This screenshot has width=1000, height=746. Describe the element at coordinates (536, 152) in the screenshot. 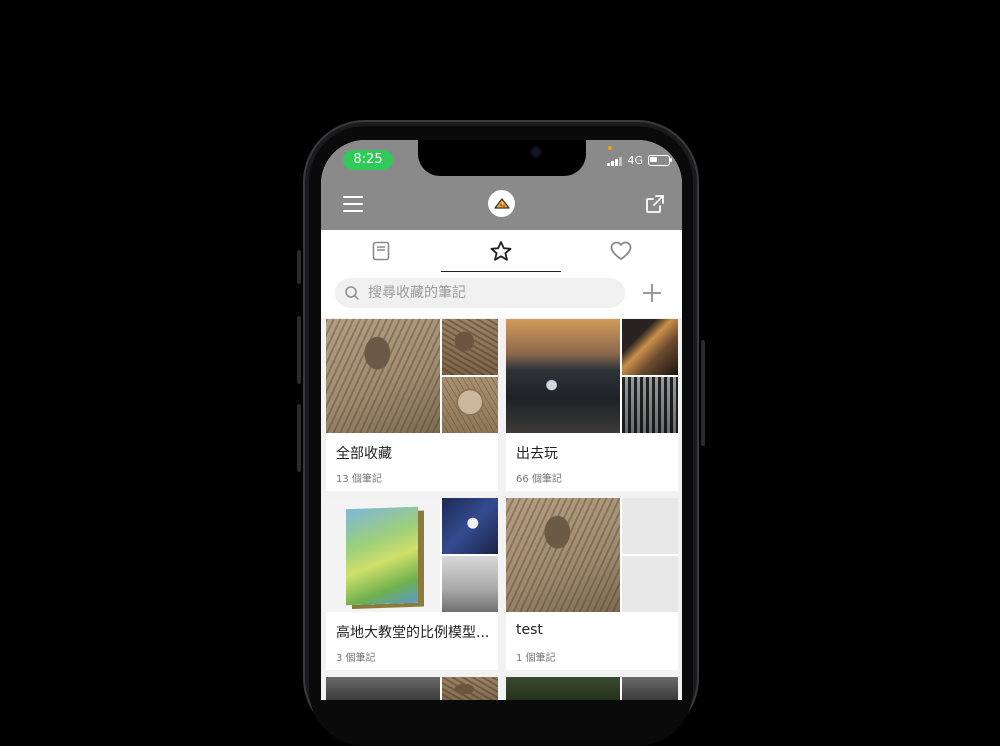

I see `front-camera` at that location.